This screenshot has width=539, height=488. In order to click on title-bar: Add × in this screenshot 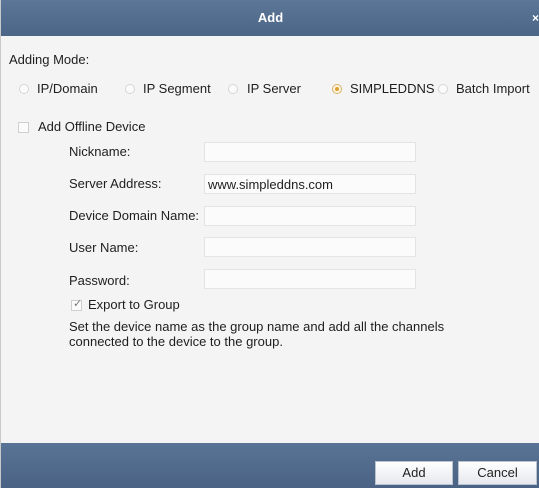, I will do `click(270, 18)`.